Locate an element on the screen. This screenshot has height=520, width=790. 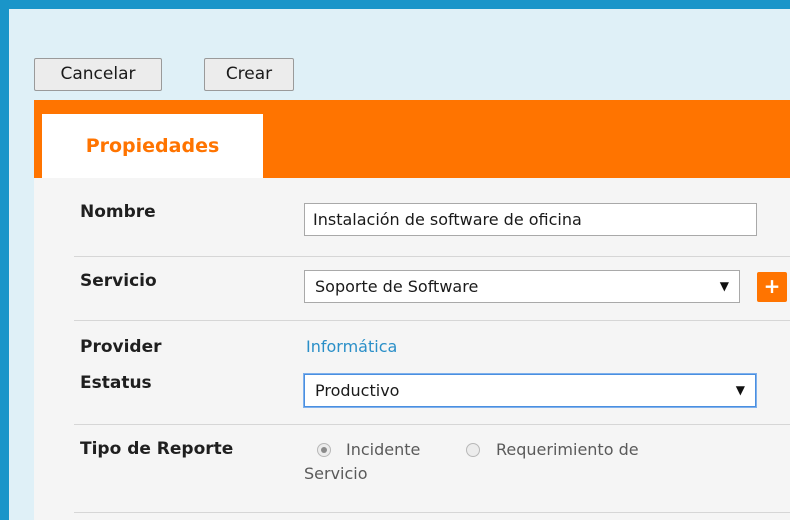
create-button: Crear is located at coordinates (249, 74).